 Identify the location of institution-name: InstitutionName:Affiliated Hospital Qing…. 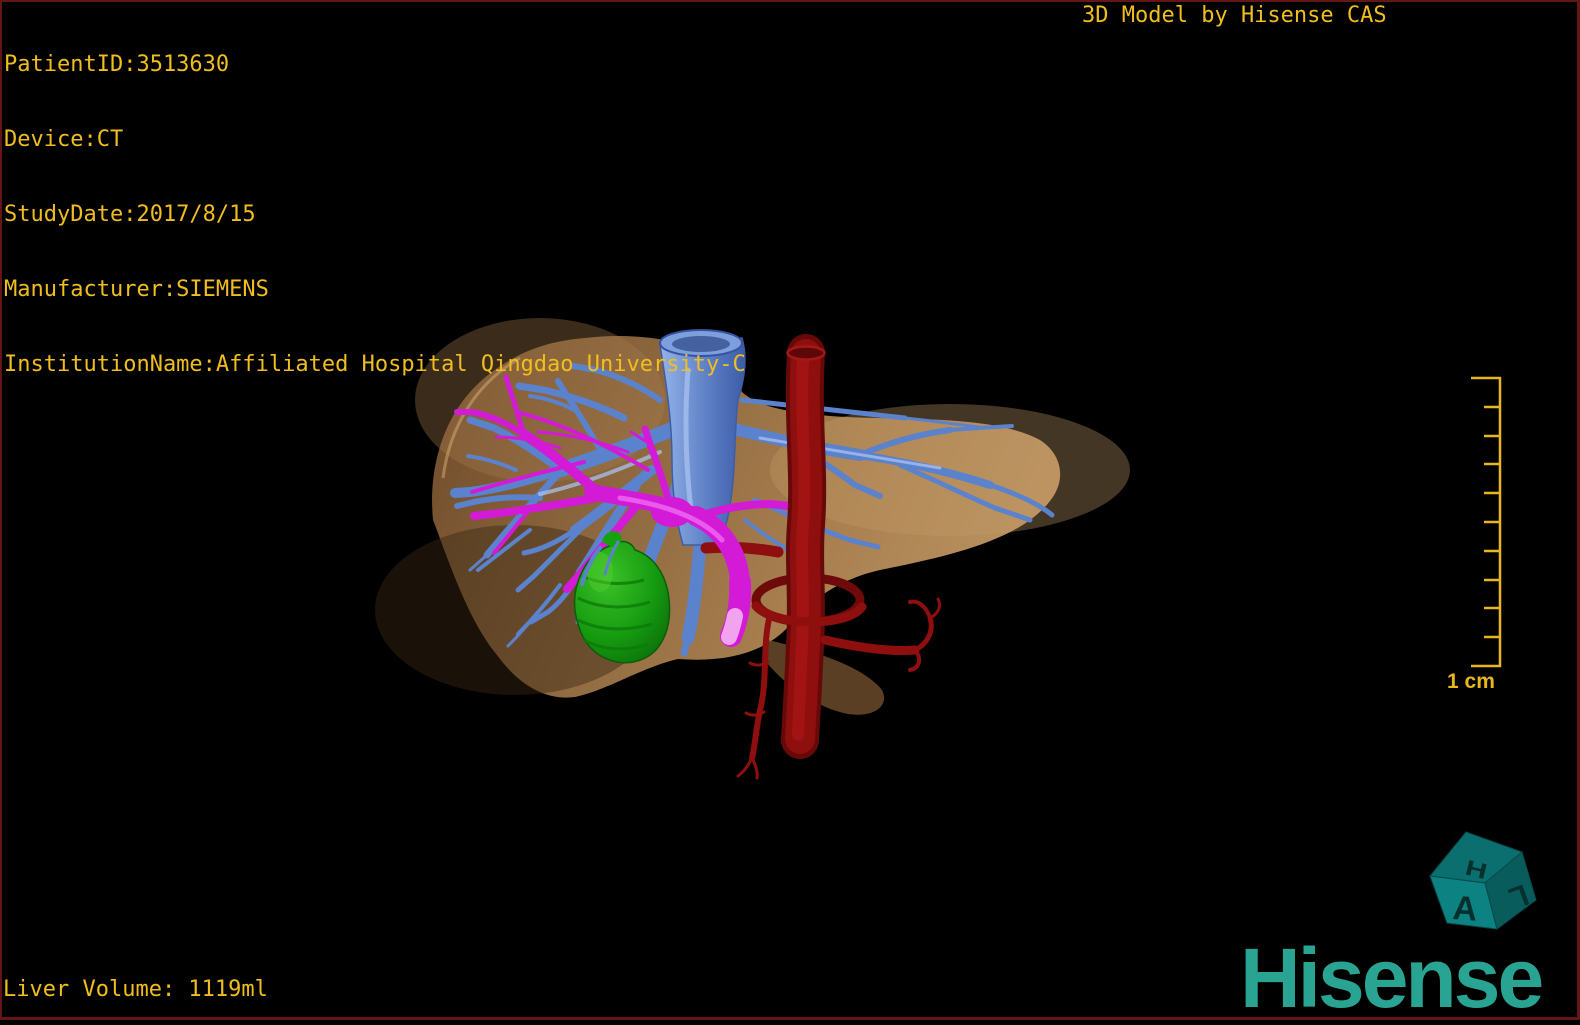
(375, 364).